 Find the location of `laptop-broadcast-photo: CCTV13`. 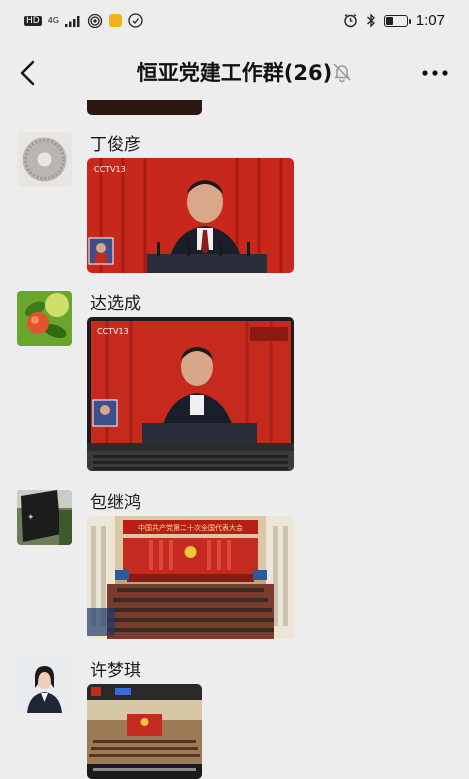

laptop-broadcast-photo: CCTV13 is located at coordinates (190, 394).